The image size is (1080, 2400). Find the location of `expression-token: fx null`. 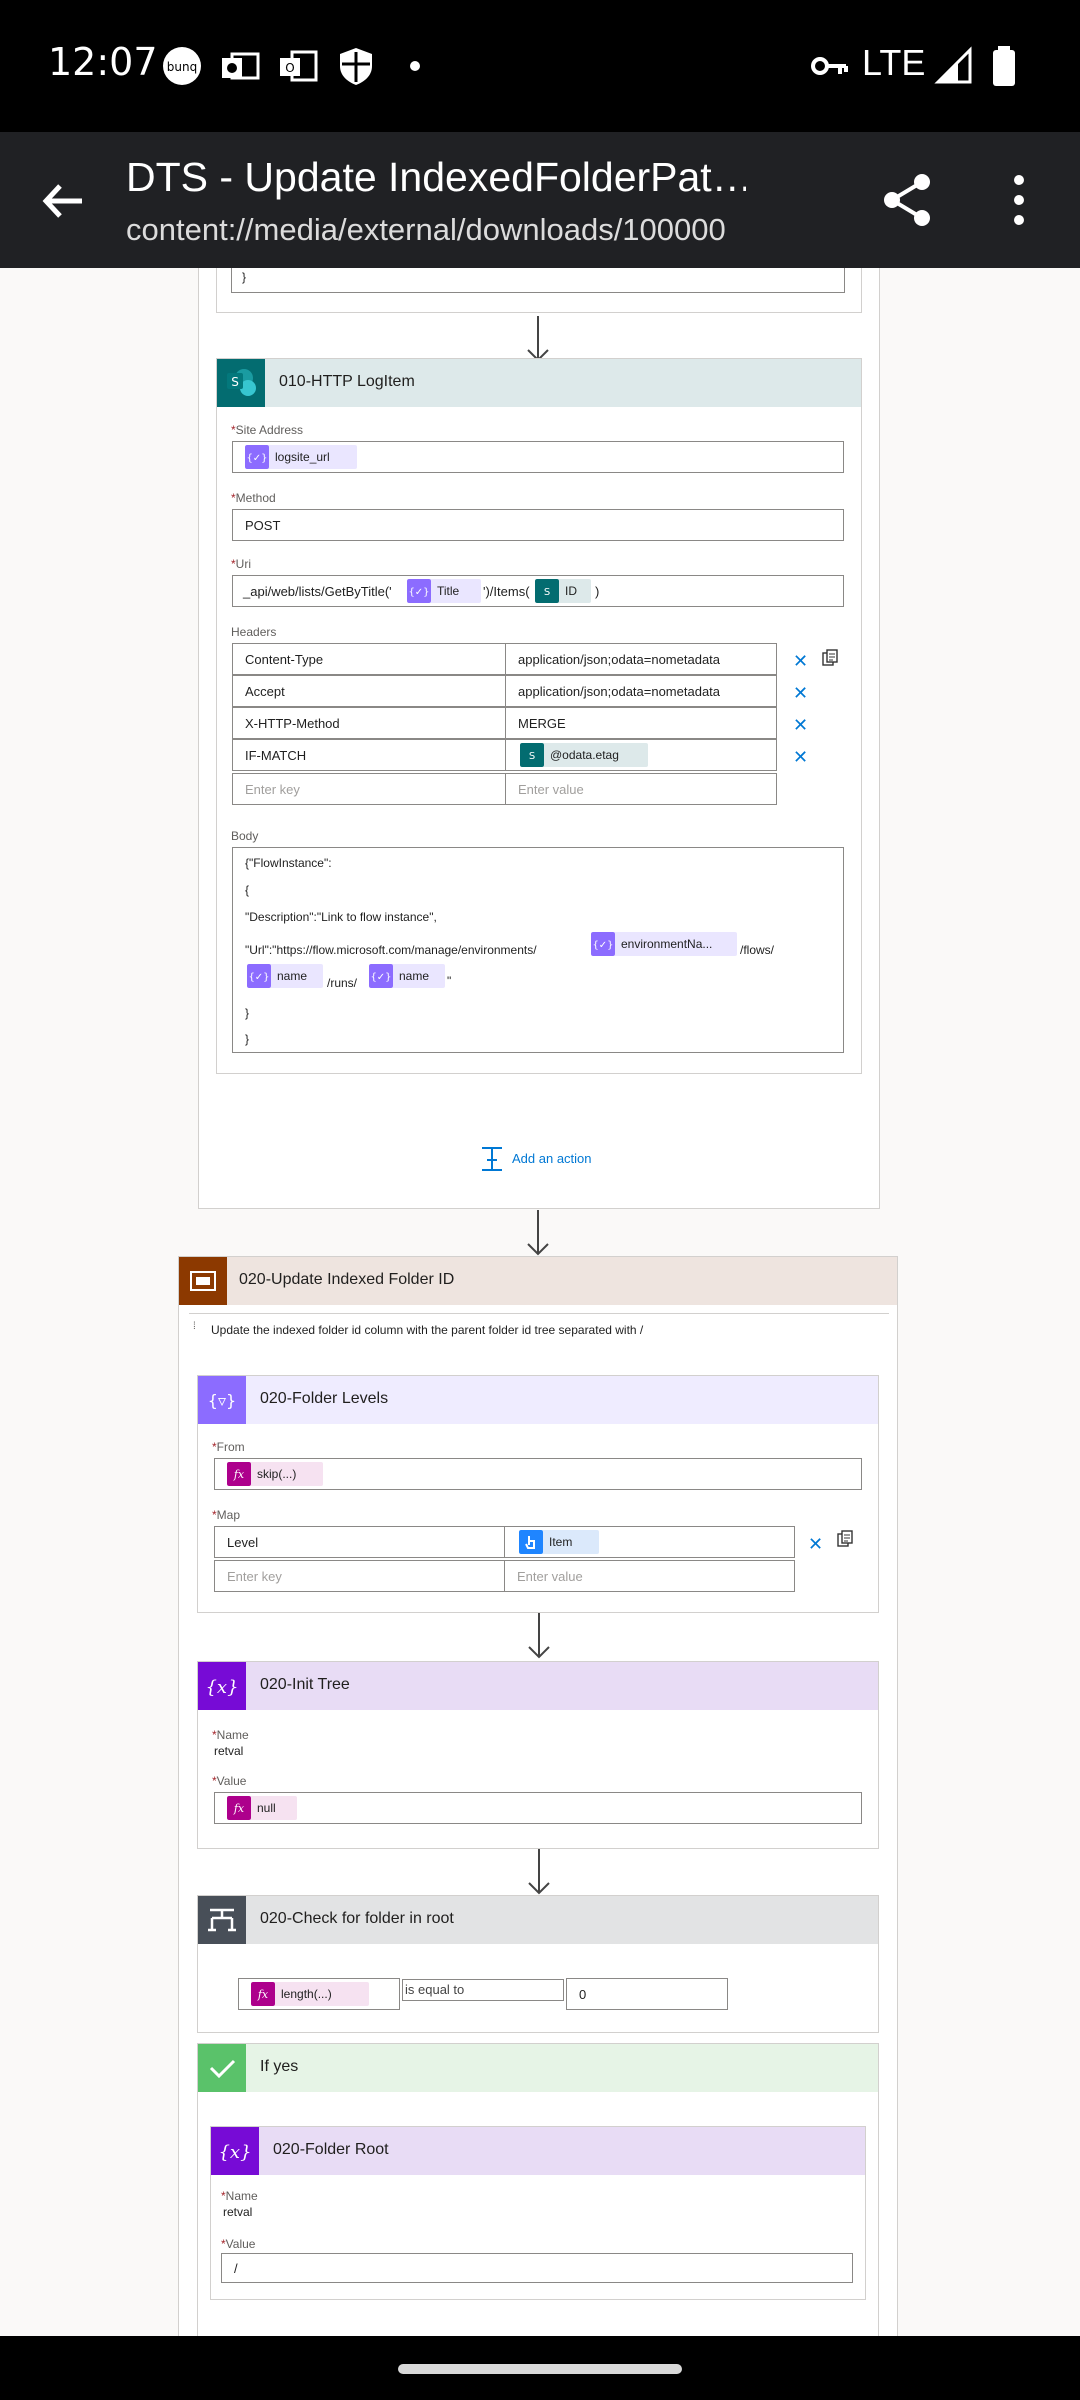

expression-token: fx null is located at coordinates (262, 1808).